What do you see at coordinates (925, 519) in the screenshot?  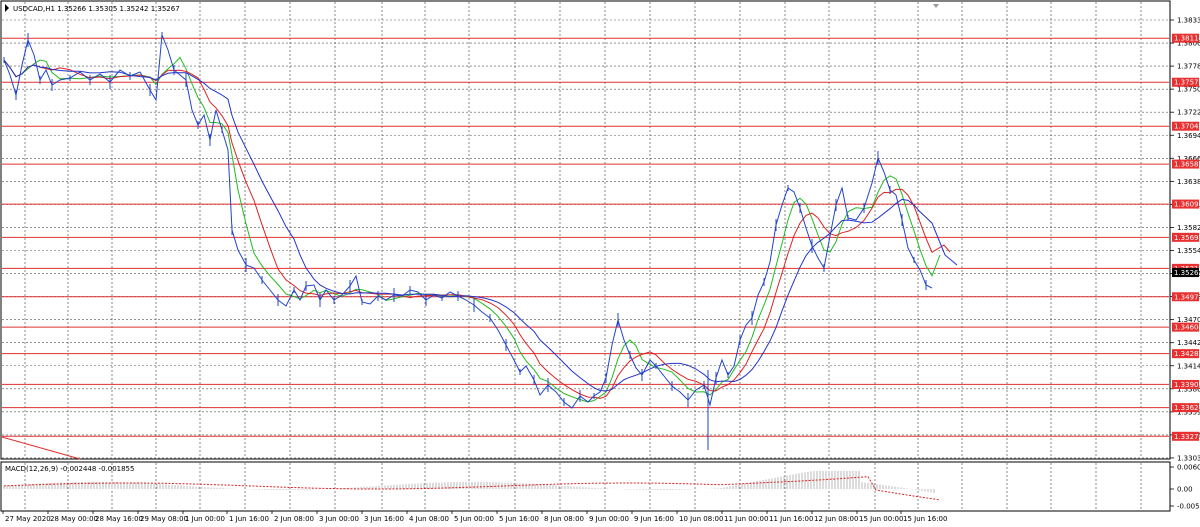 I see `time-label: 15 Jun 16:00` at bounding box center [925, 519].